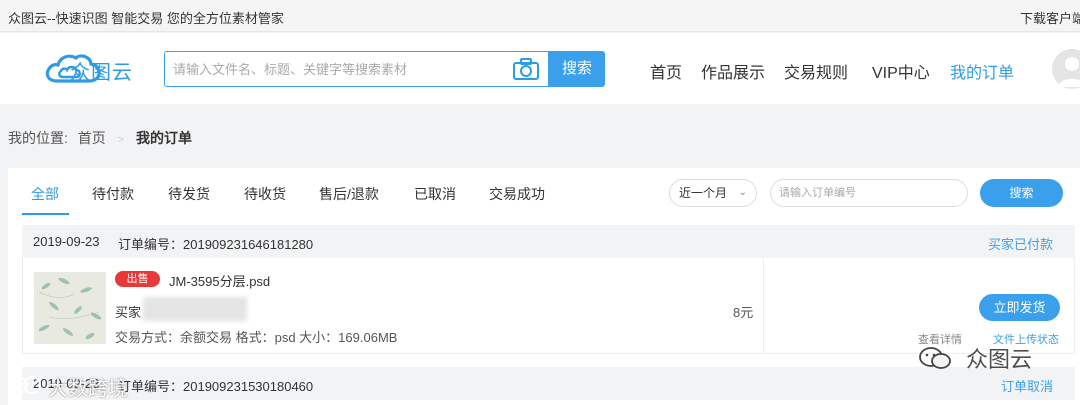 The width and height of the screenshot is (1080, 405). What do you see at coordinates (349, 194) in the screenshot?
I see `tab-after-sales: 售后/退款` at bounding box center [349, 194].